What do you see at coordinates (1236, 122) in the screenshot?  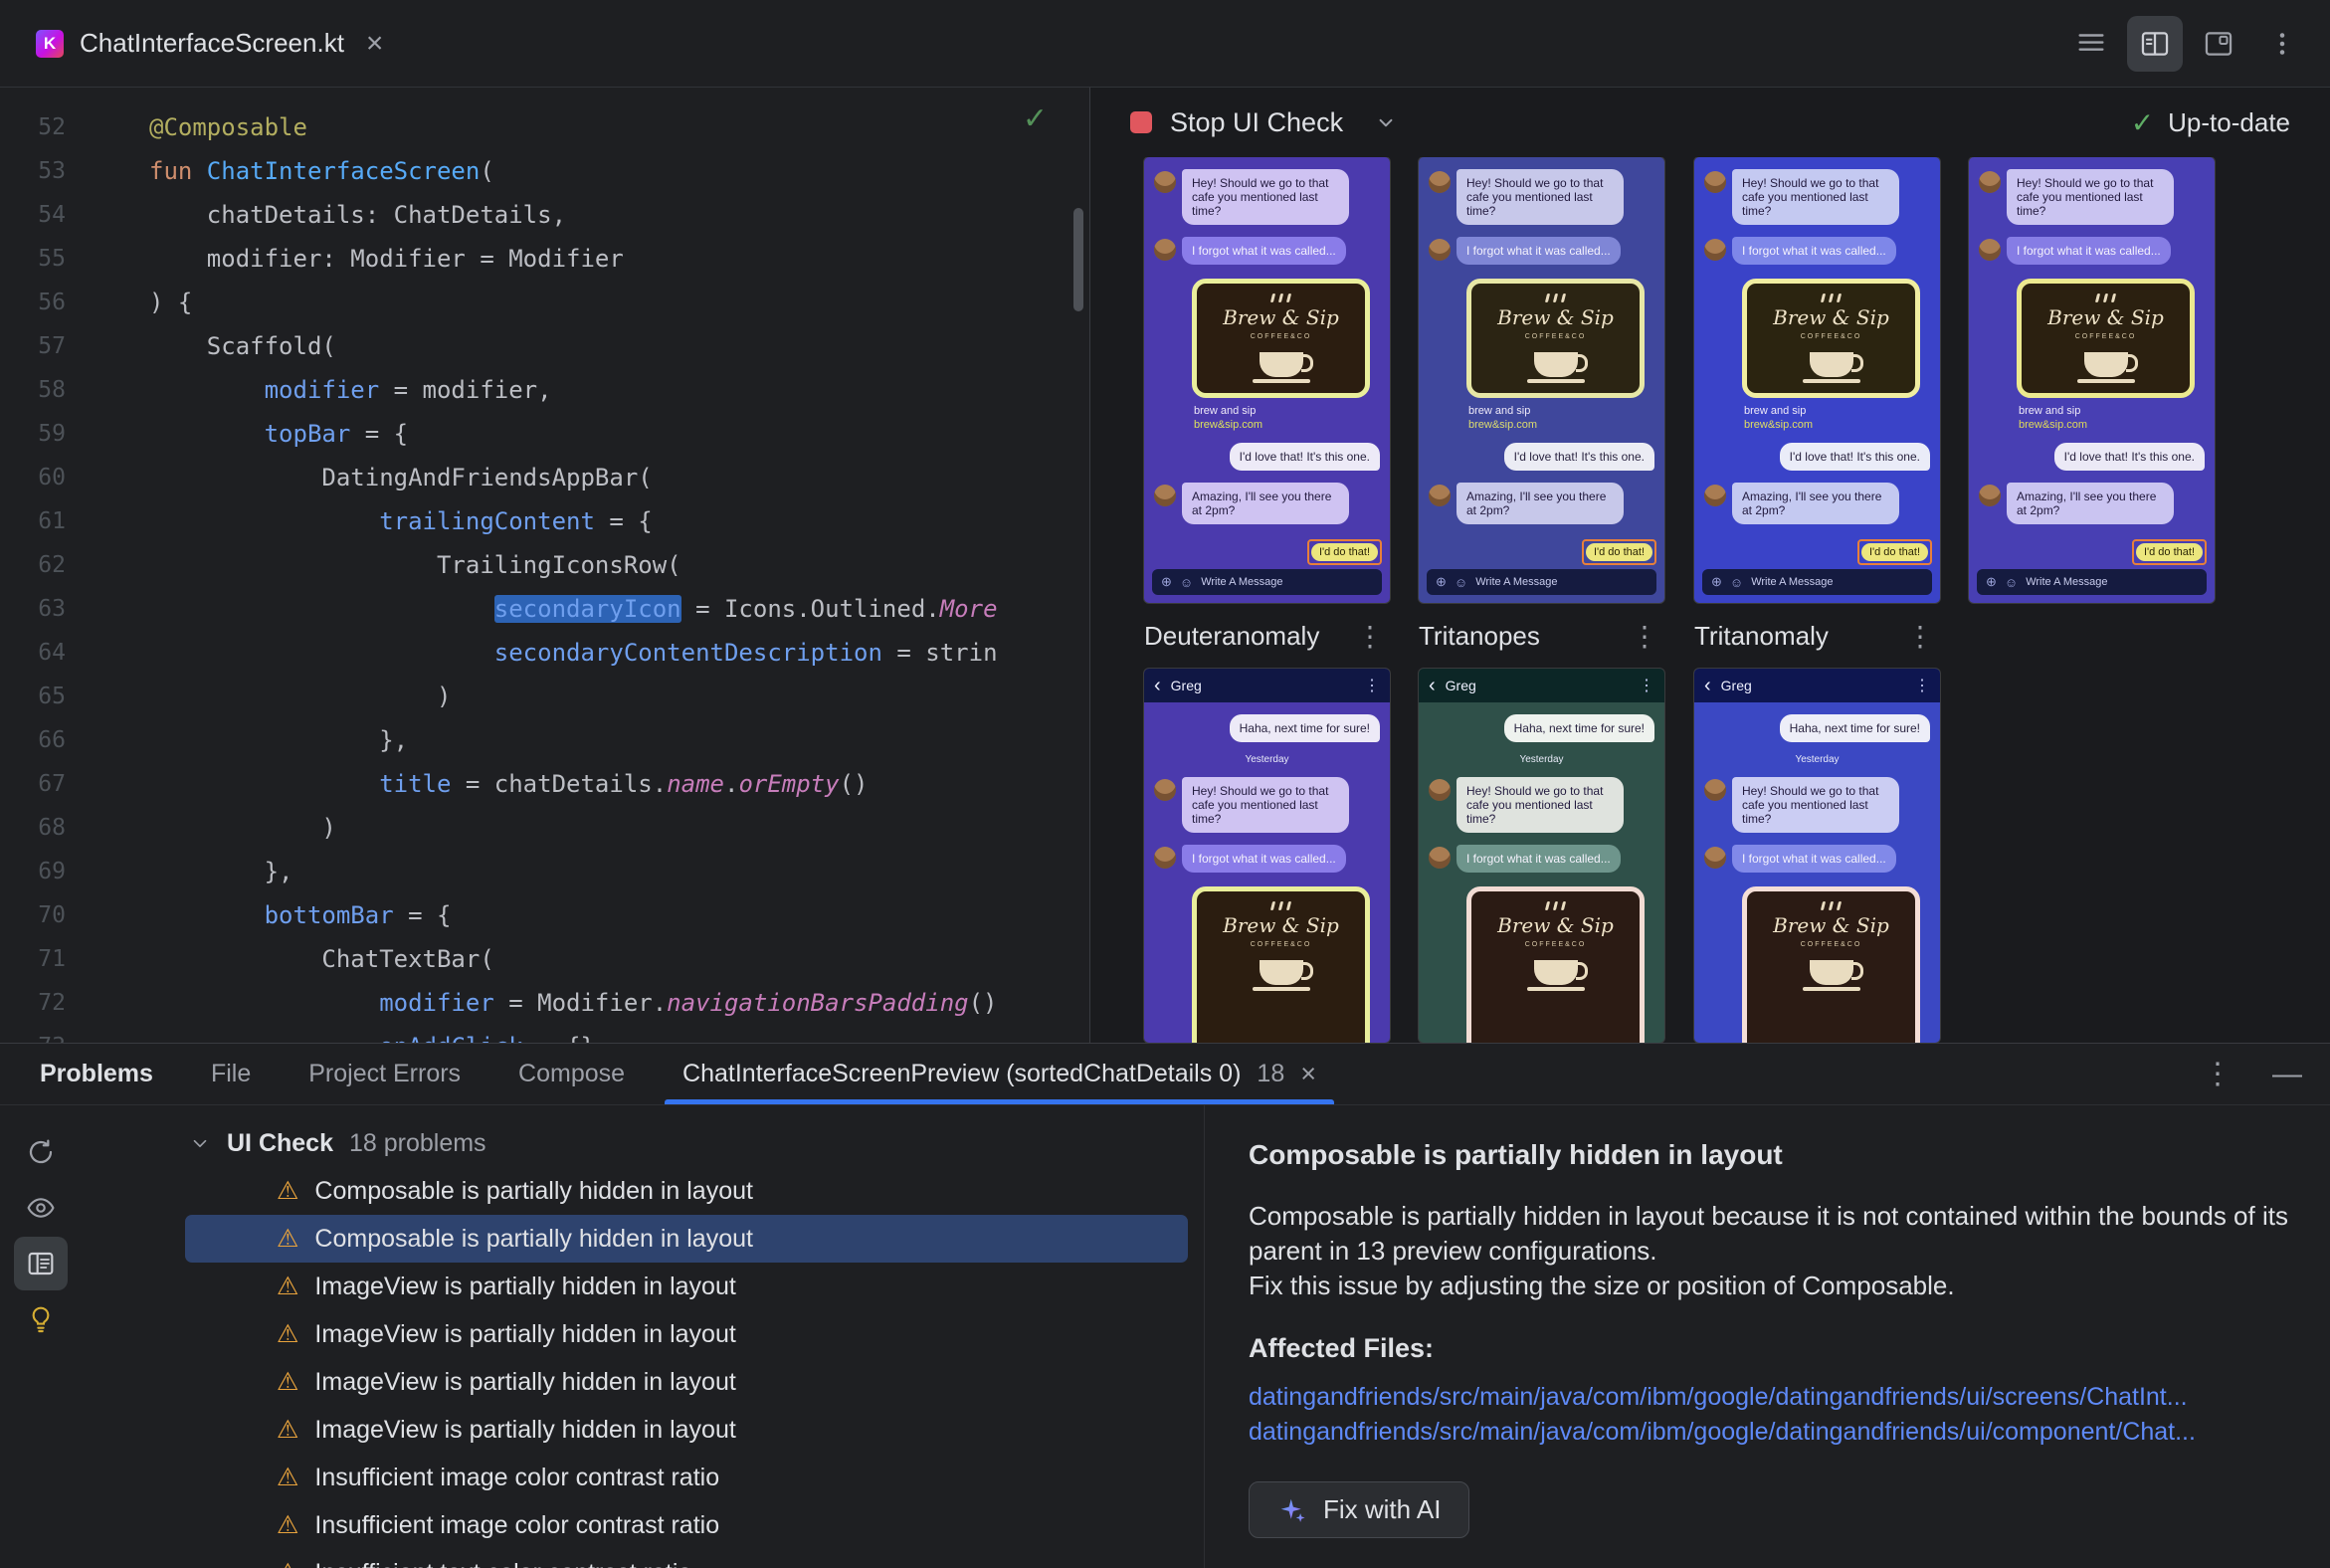 I see `stop-ui-check-button: Stop UI Check` at bounding box center [1236, 122].